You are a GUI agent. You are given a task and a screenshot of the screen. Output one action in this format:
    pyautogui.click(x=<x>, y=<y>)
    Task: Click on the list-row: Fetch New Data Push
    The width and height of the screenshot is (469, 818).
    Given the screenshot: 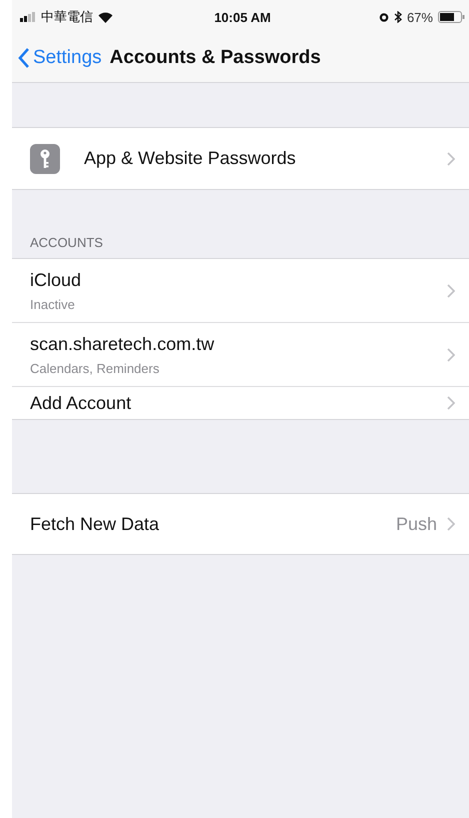 What is the action you would take?
    pyautogui.click(x=240, y=524)
    